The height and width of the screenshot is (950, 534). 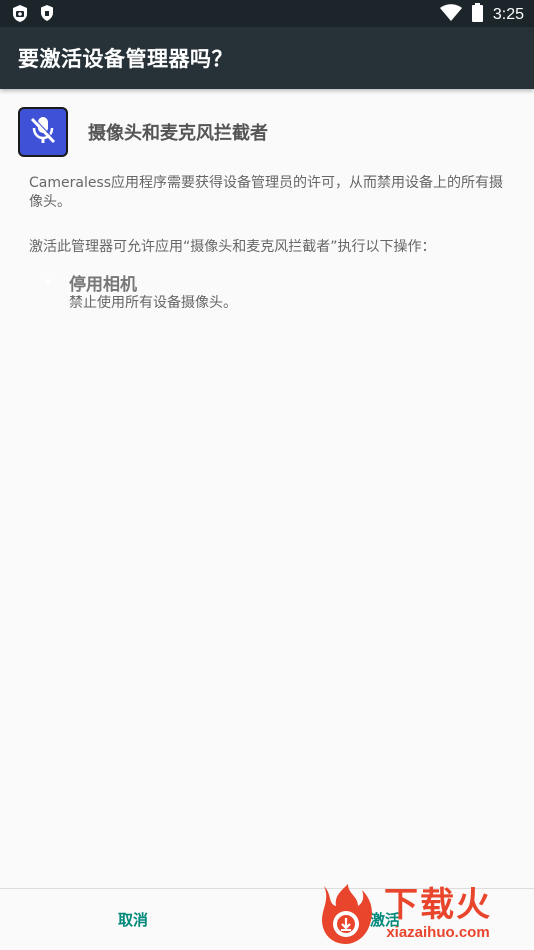 What do you see at coordinates (232, 247) in the screenshot?
I see `permissions-intro: 激活此管理器可允许应用“摄像头和麦克风拦截者”执行以下操作：` at bounding box center [232, 247].